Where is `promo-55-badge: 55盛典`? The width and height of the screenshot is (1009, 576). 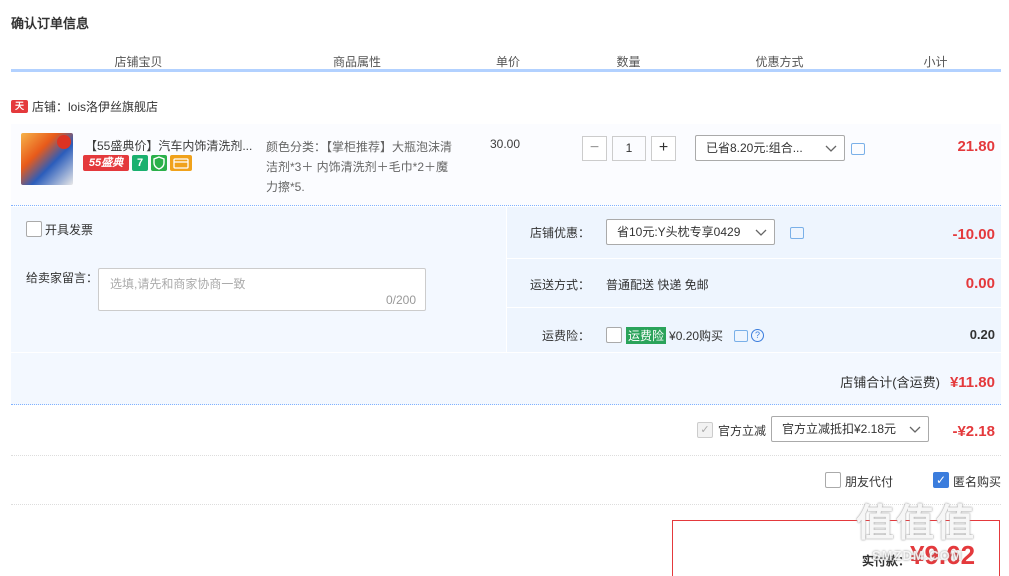
promo-55-badge: 55盛典 is located at coordinates (106, 163).